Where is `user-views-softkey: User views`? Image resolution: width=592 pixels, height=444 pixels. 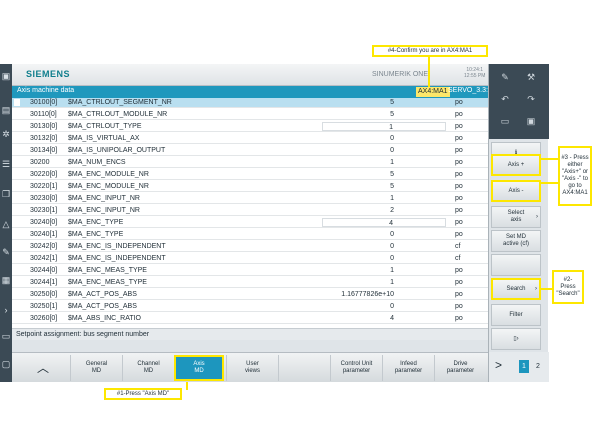 user-views-softkey: User views is located at coordinates (252, 368).